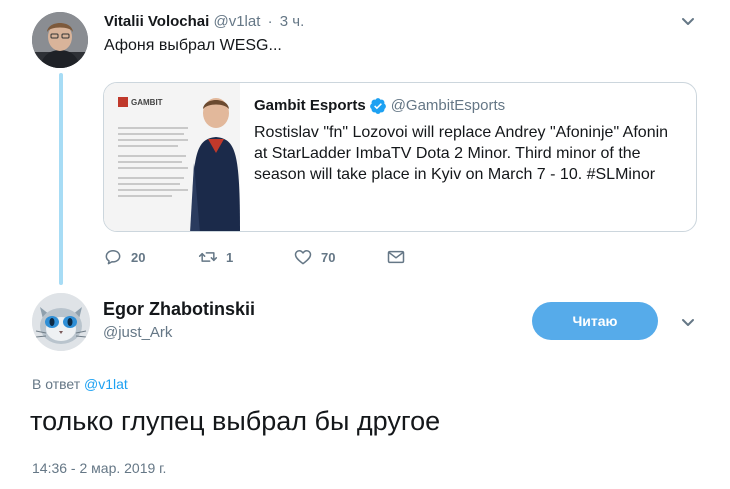 The height and width of the screenshot is (489, 730). Describe the element at coordinates (106, 384) in the screenshot. I see `in-reply-mention-link: @v1lat` at that location.